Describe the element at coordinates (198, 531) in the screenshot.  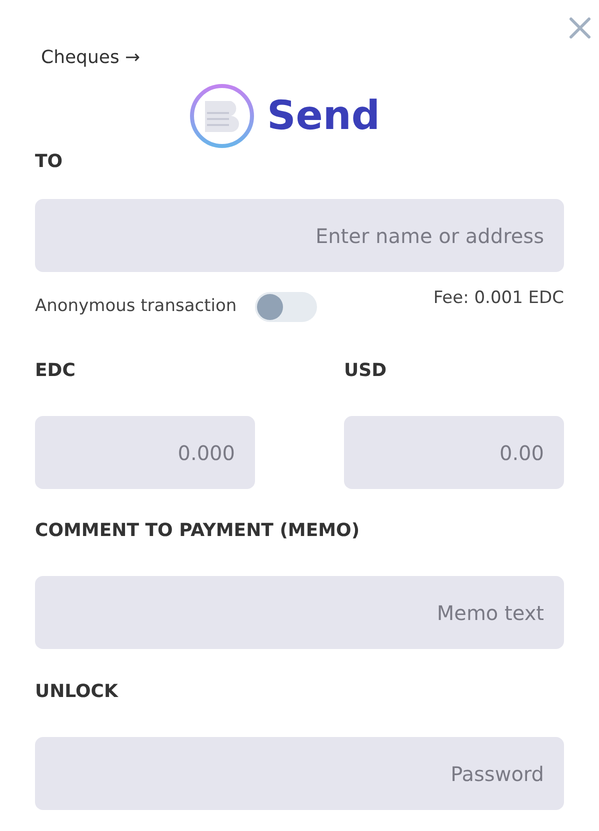
I see `field-label: COMMENT TO PAYMENT (MEMO)` at that location.